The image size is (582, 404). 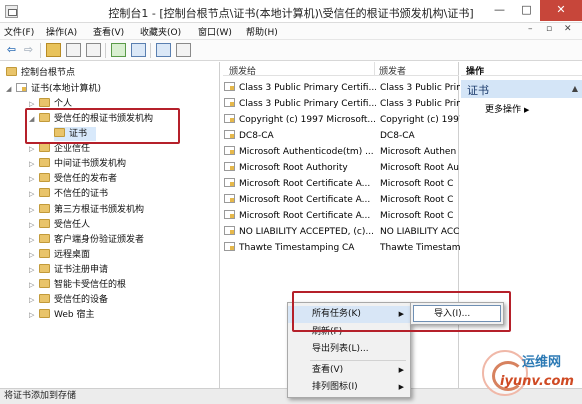 What do you see at coordinates (568, 29) in the screenshot?
I see `mdi-close-button: ✕` at bounding box center [568, 29].